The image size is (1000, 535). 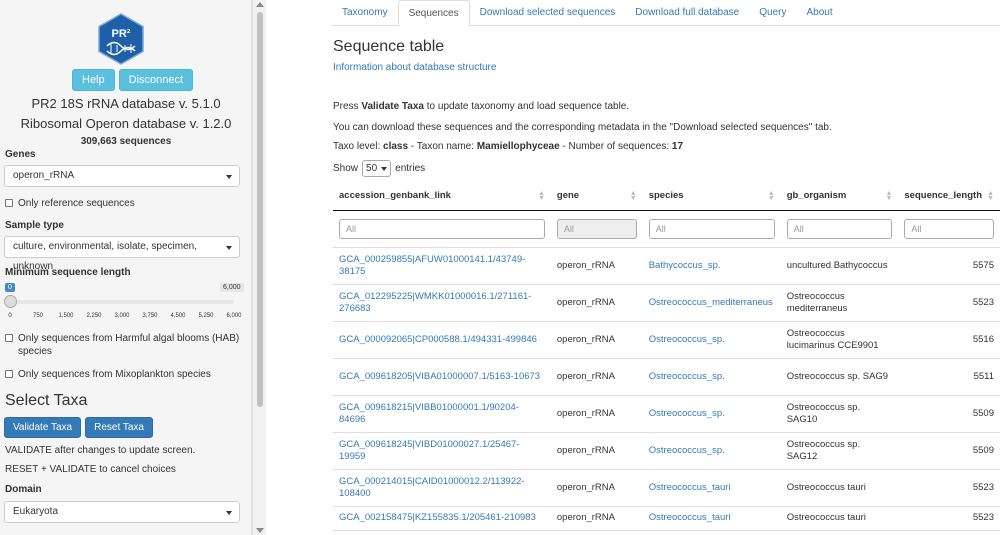 What do you see at coordinates (687, 13) in the screenshot?
I see `tab-download-full: Download full database` at bounding box center [687, 13].